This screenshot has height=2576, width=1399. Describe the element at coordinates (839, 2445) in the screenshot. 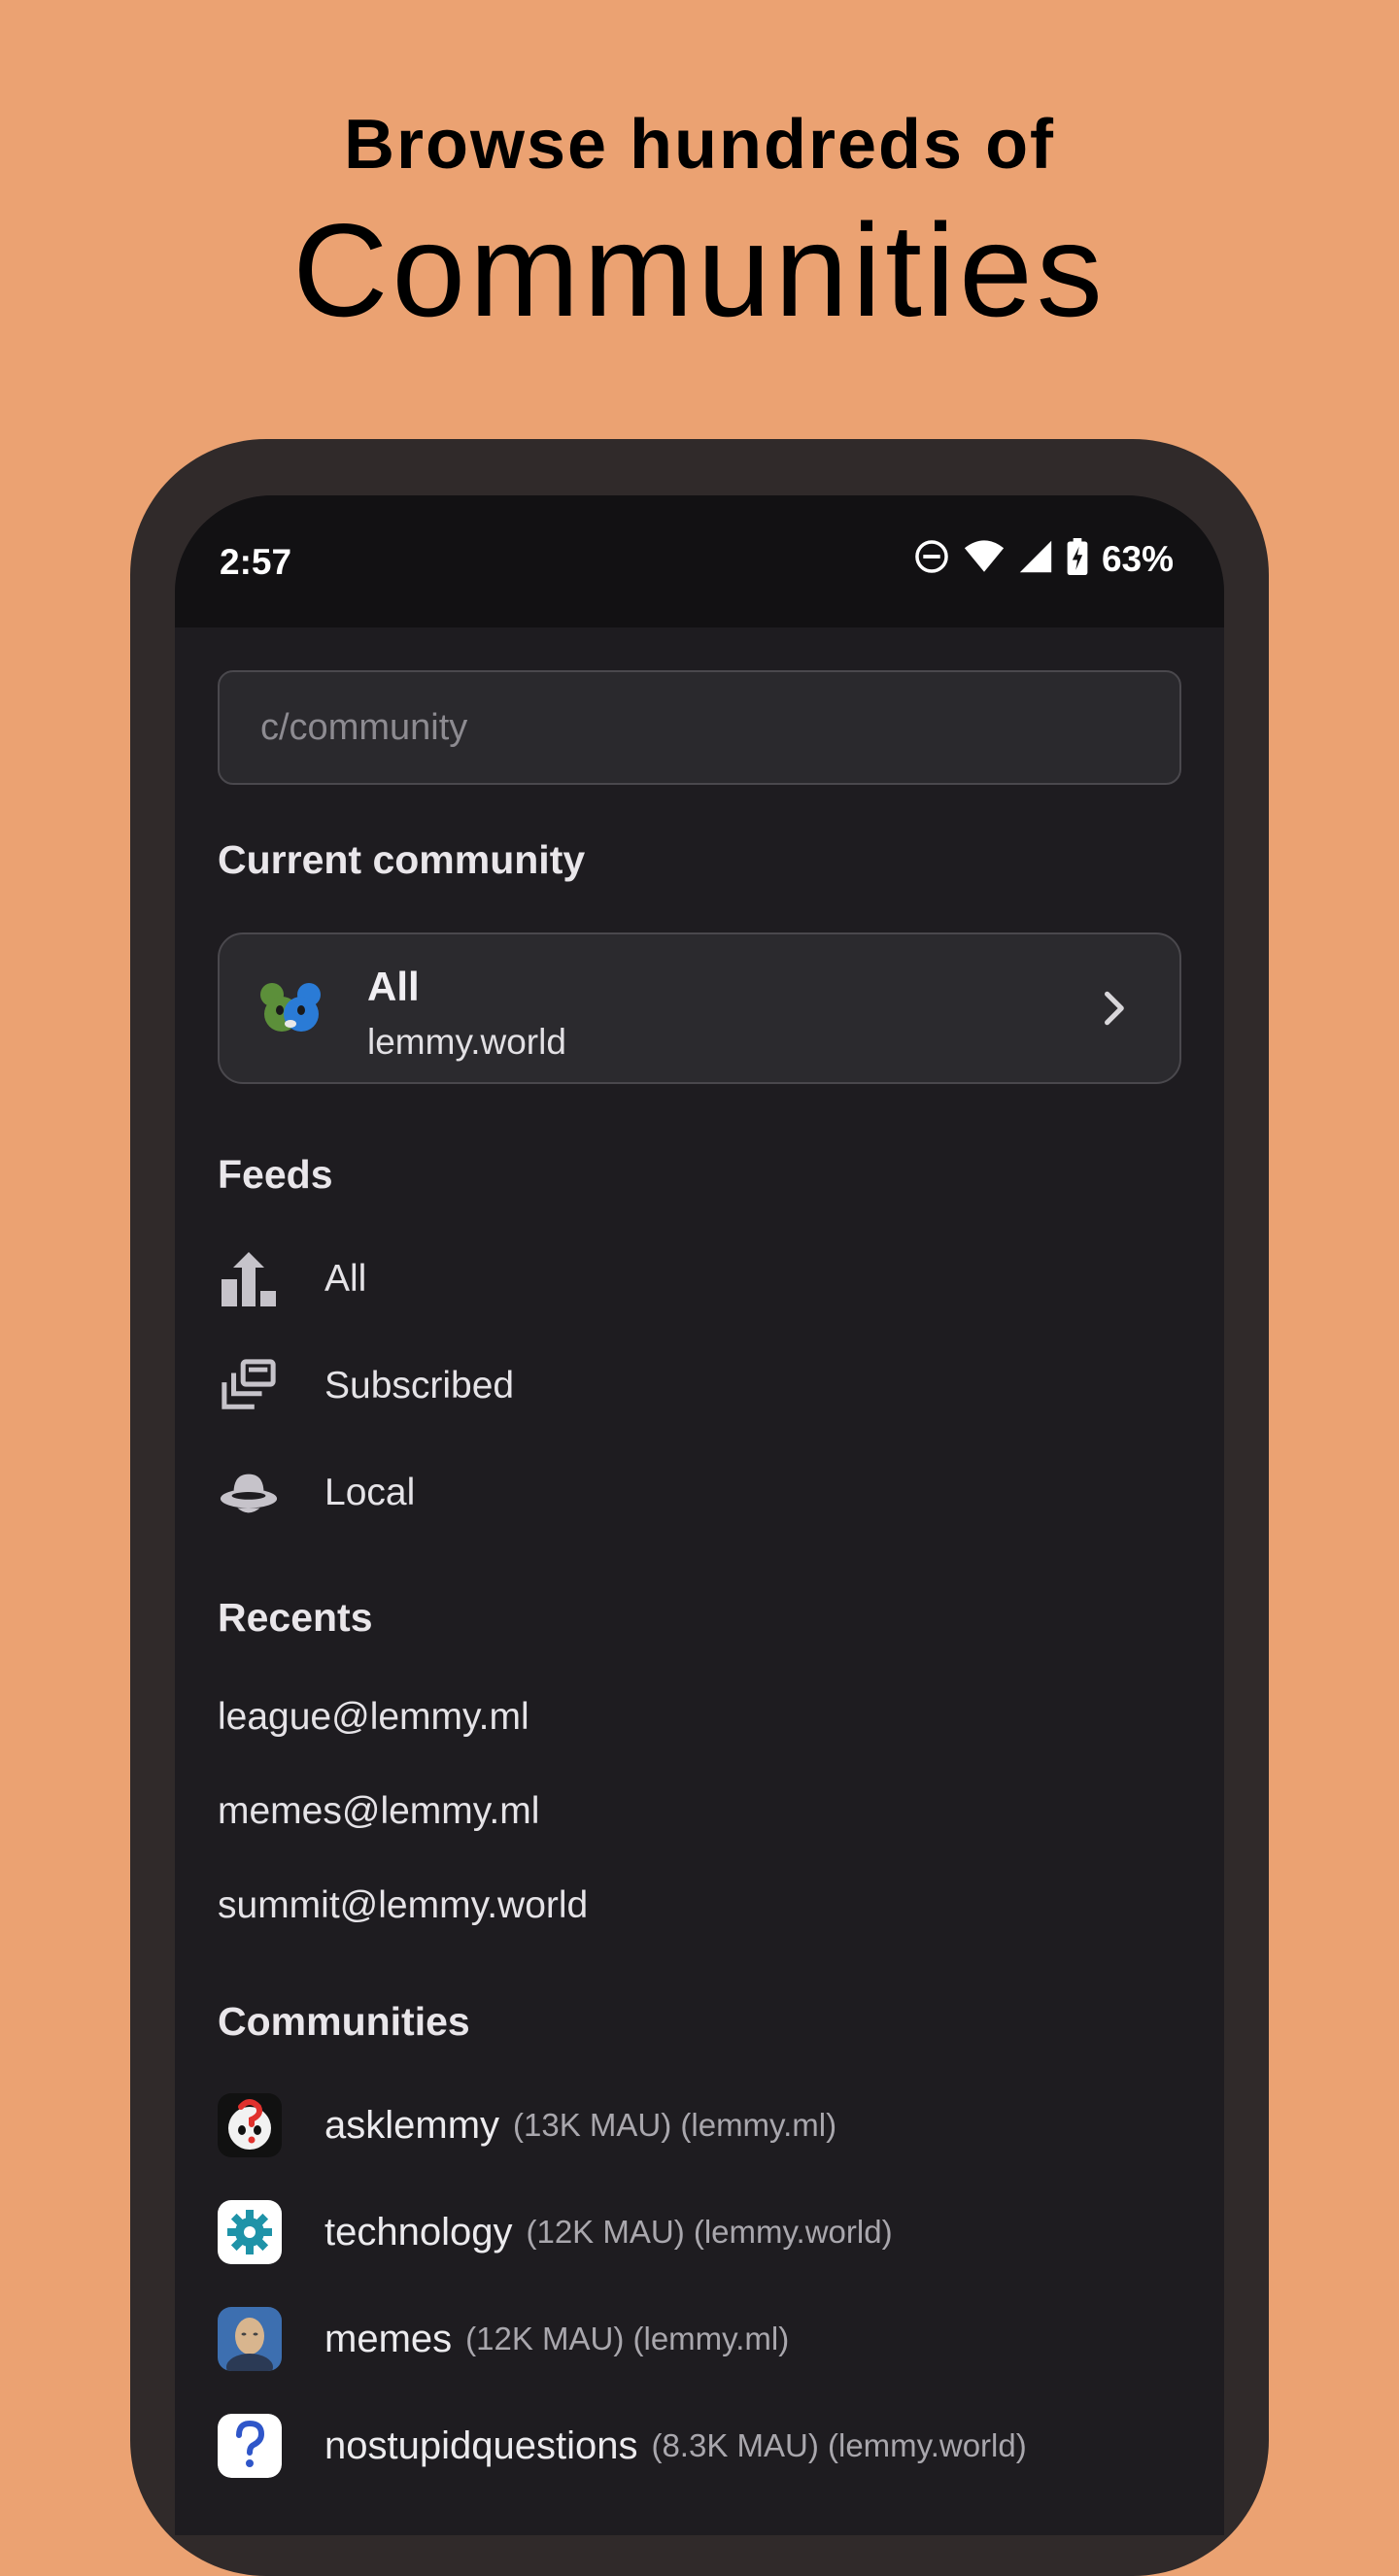

I see `community-meta: (8.3K MAU) (lemmy.world)` at that location.